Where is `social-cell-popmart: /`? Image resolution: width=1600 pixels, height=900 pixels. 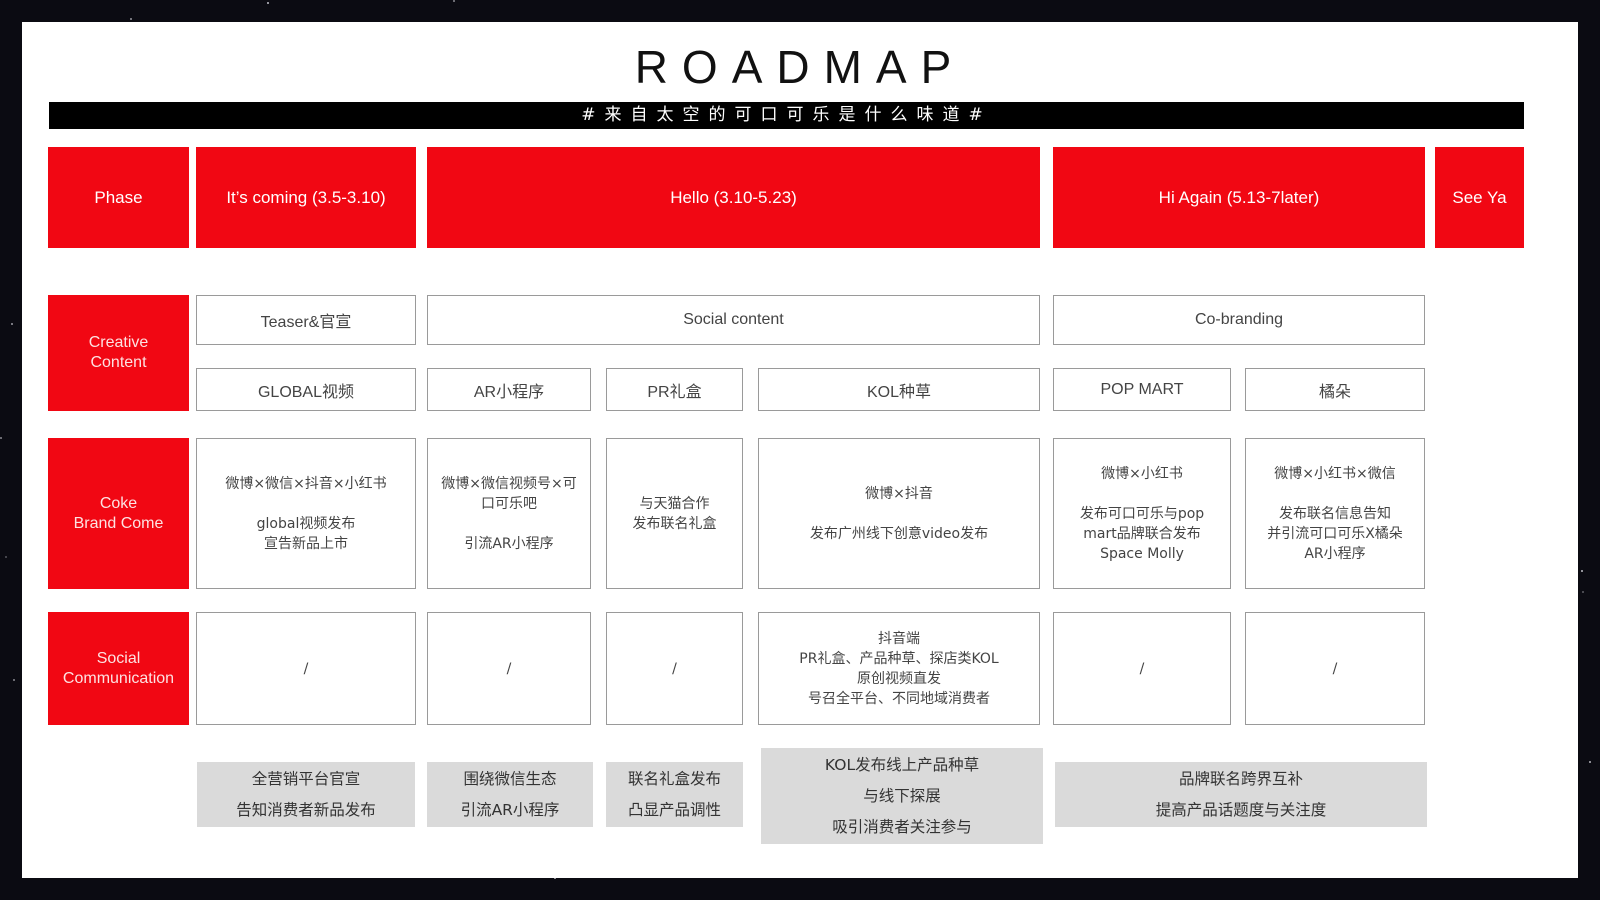 social-cell-popmart: / is located at coordinates (1142, 668).